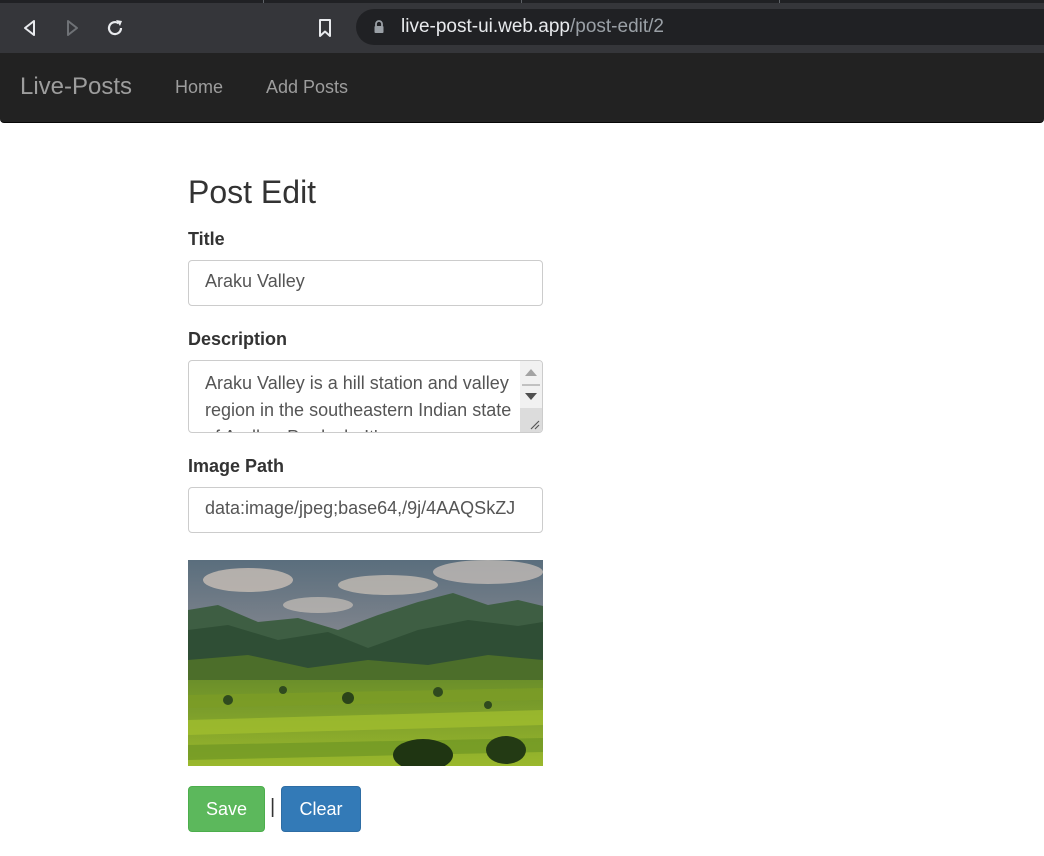  What do you see at coordinates (365, 510) in the screenshot?
I see `image-path-input: data:image/jpeg;base64,/9j/4AAQSkZJ` at bounding box center [365, 510].